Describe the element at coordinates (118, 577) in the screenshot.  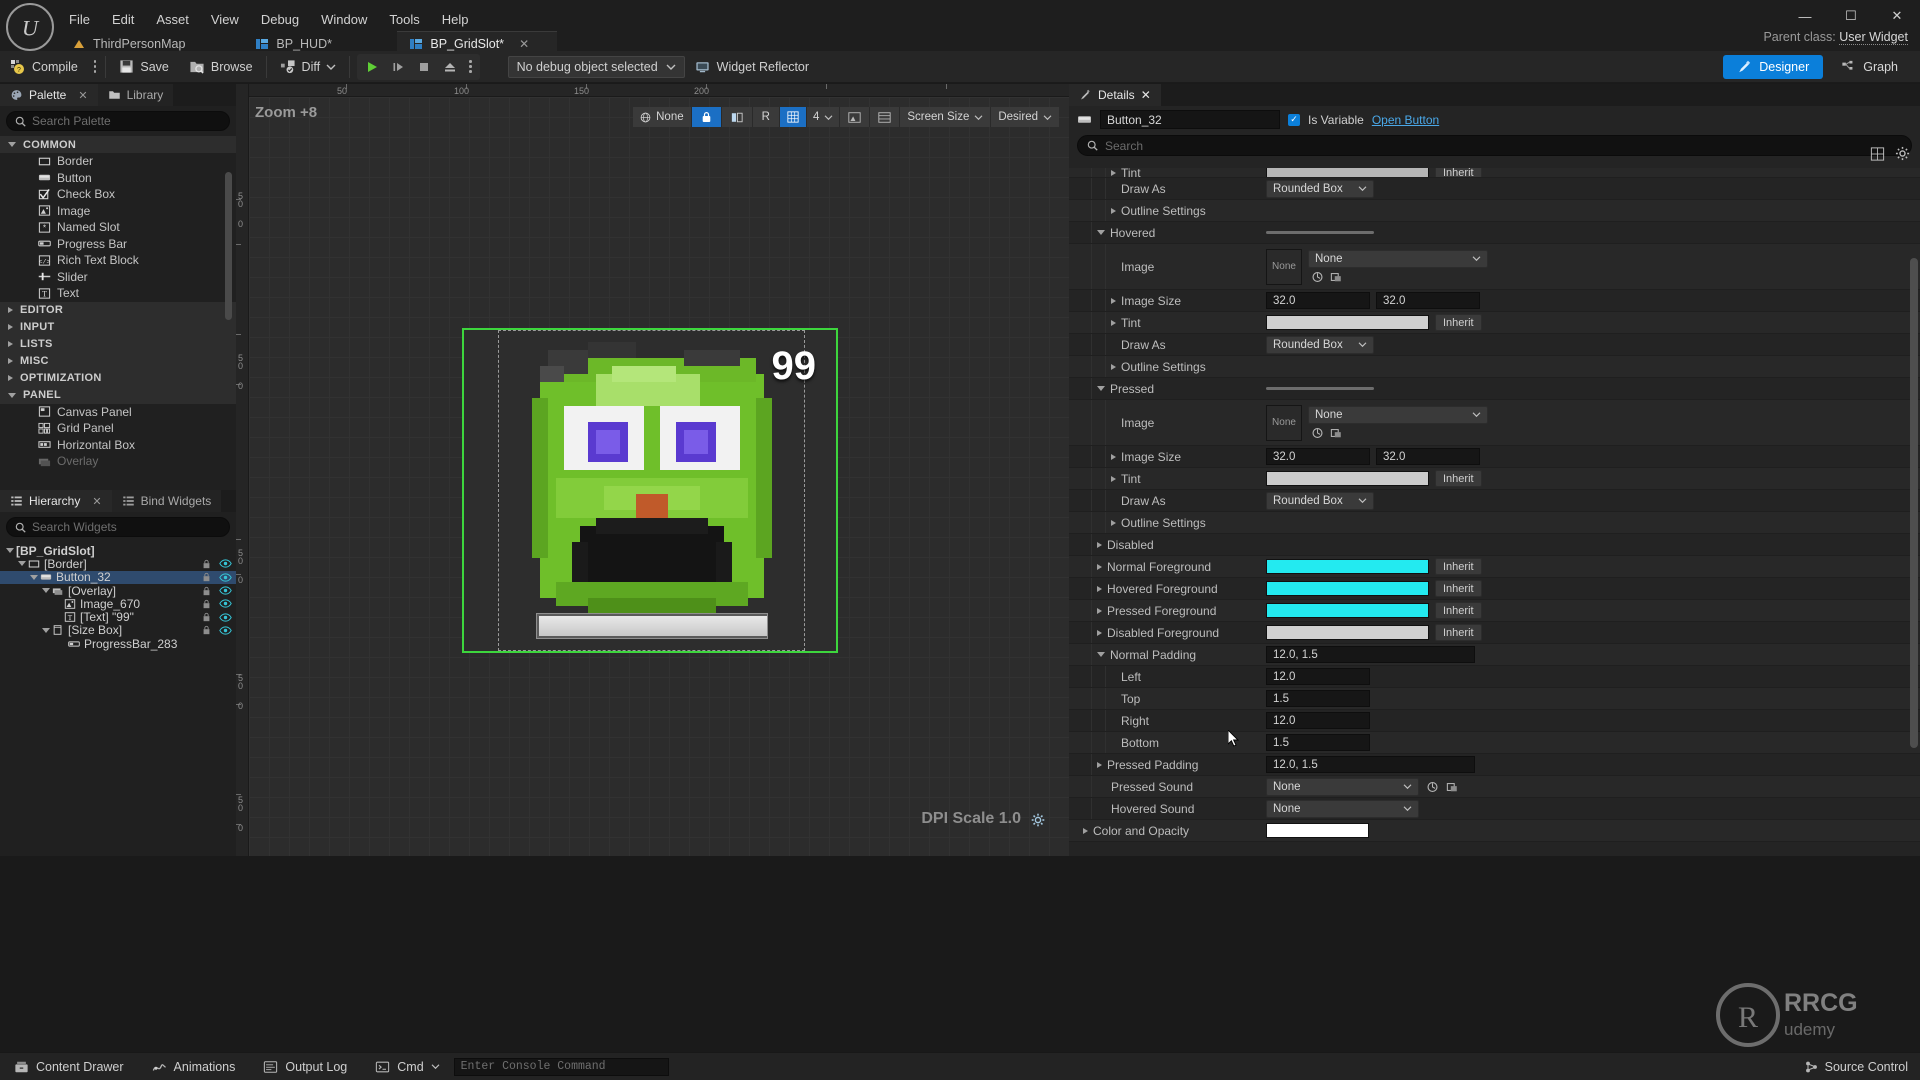
I see `tree-node-button-32: Button_32` at that location.